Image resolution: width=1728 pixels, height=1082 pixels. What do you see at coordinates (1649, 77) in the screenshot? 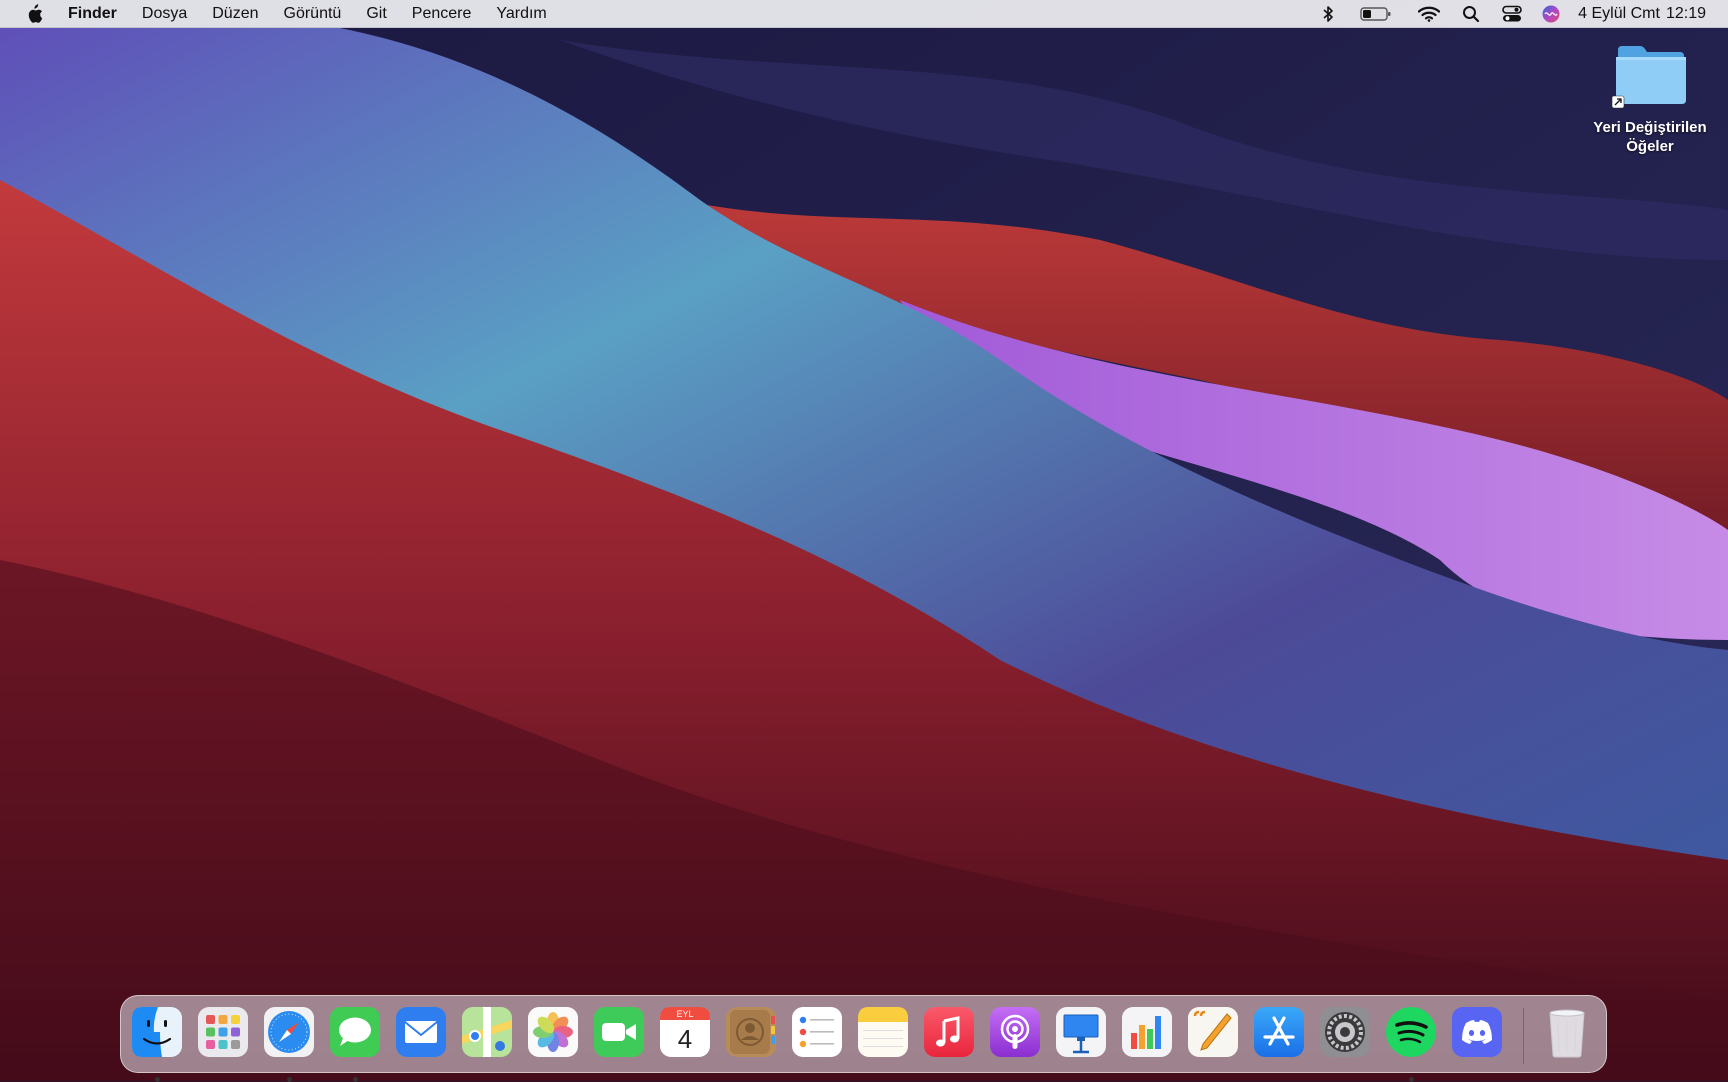
I see `folder-alias-icon` at bounding box center [1649, 77].